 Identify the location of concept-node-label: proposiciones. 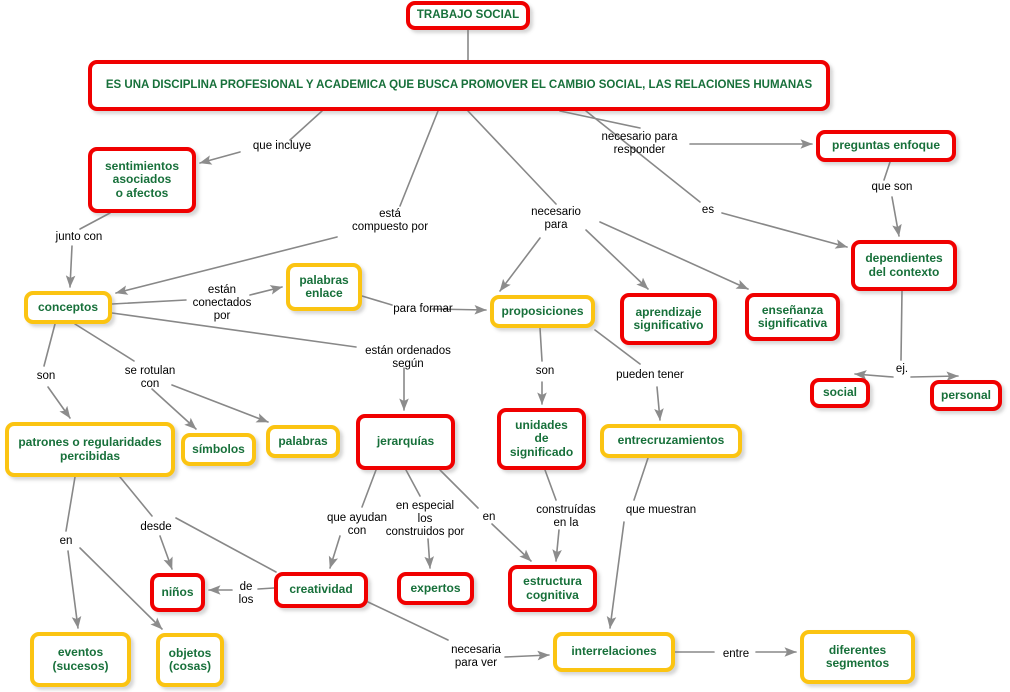
(542, 310).